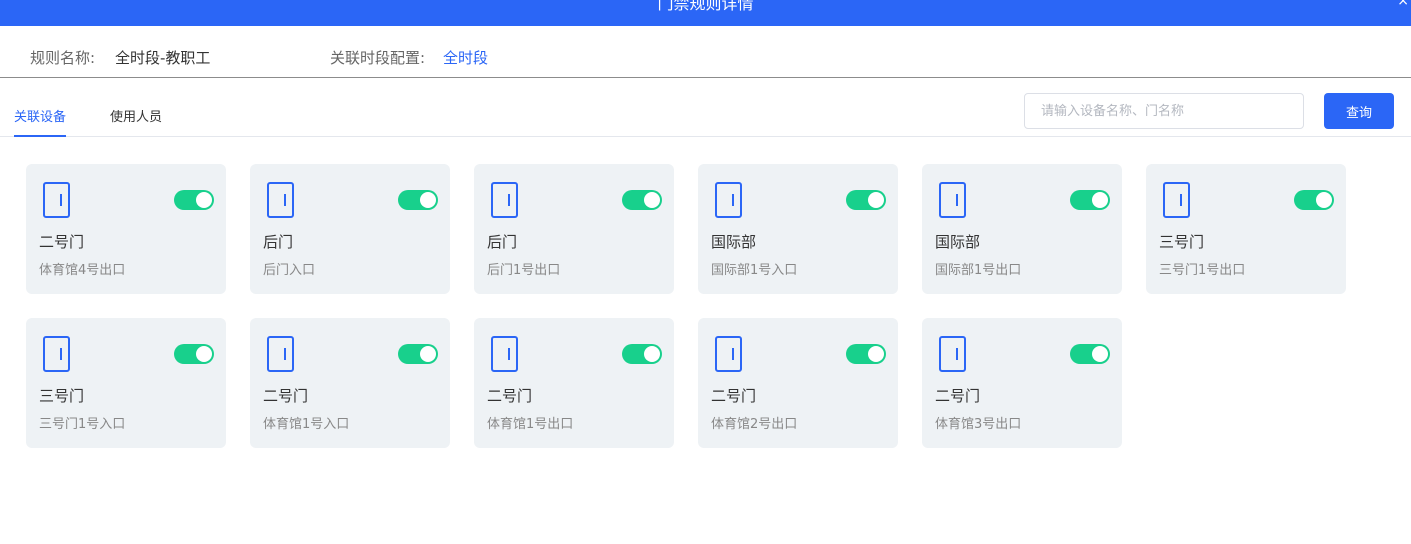 This screenshot has height=544, width=1411. What do you see at coordinates (1202, 270) in the screenshot?
I see `device-location: 三号门1号出口` at bounding box center [1202, 270].